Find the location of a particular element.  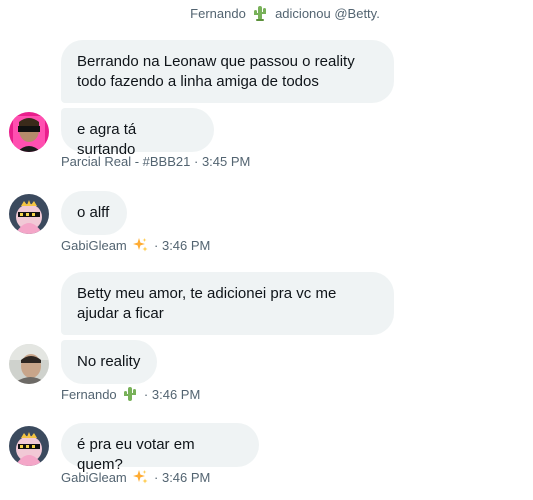

message-bubble: No reality is located at coordinates (109, 362).